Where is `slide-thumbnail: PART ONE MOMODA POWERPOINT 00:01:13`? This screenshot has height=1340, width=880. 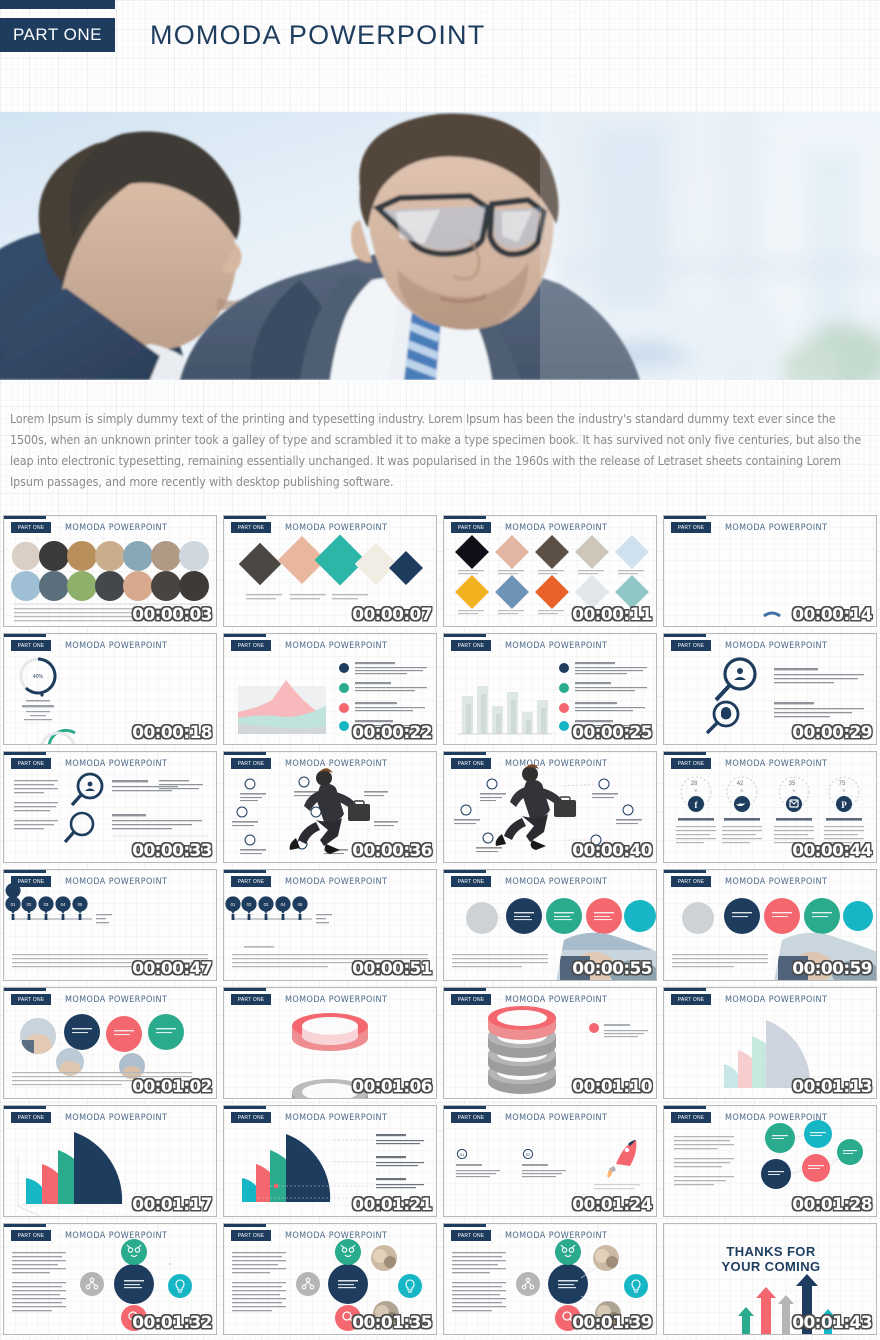
slide-thumbnail: PART ONE MOMODA POWERPOINT 00:01:13 is located at coordinates (770, 1043).